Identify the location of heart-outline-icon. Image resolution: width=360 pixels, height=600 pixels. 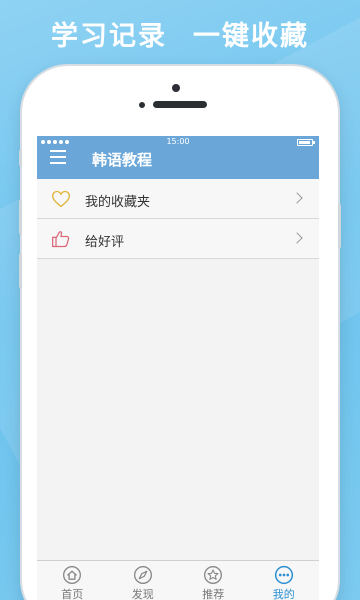
(61, 199).